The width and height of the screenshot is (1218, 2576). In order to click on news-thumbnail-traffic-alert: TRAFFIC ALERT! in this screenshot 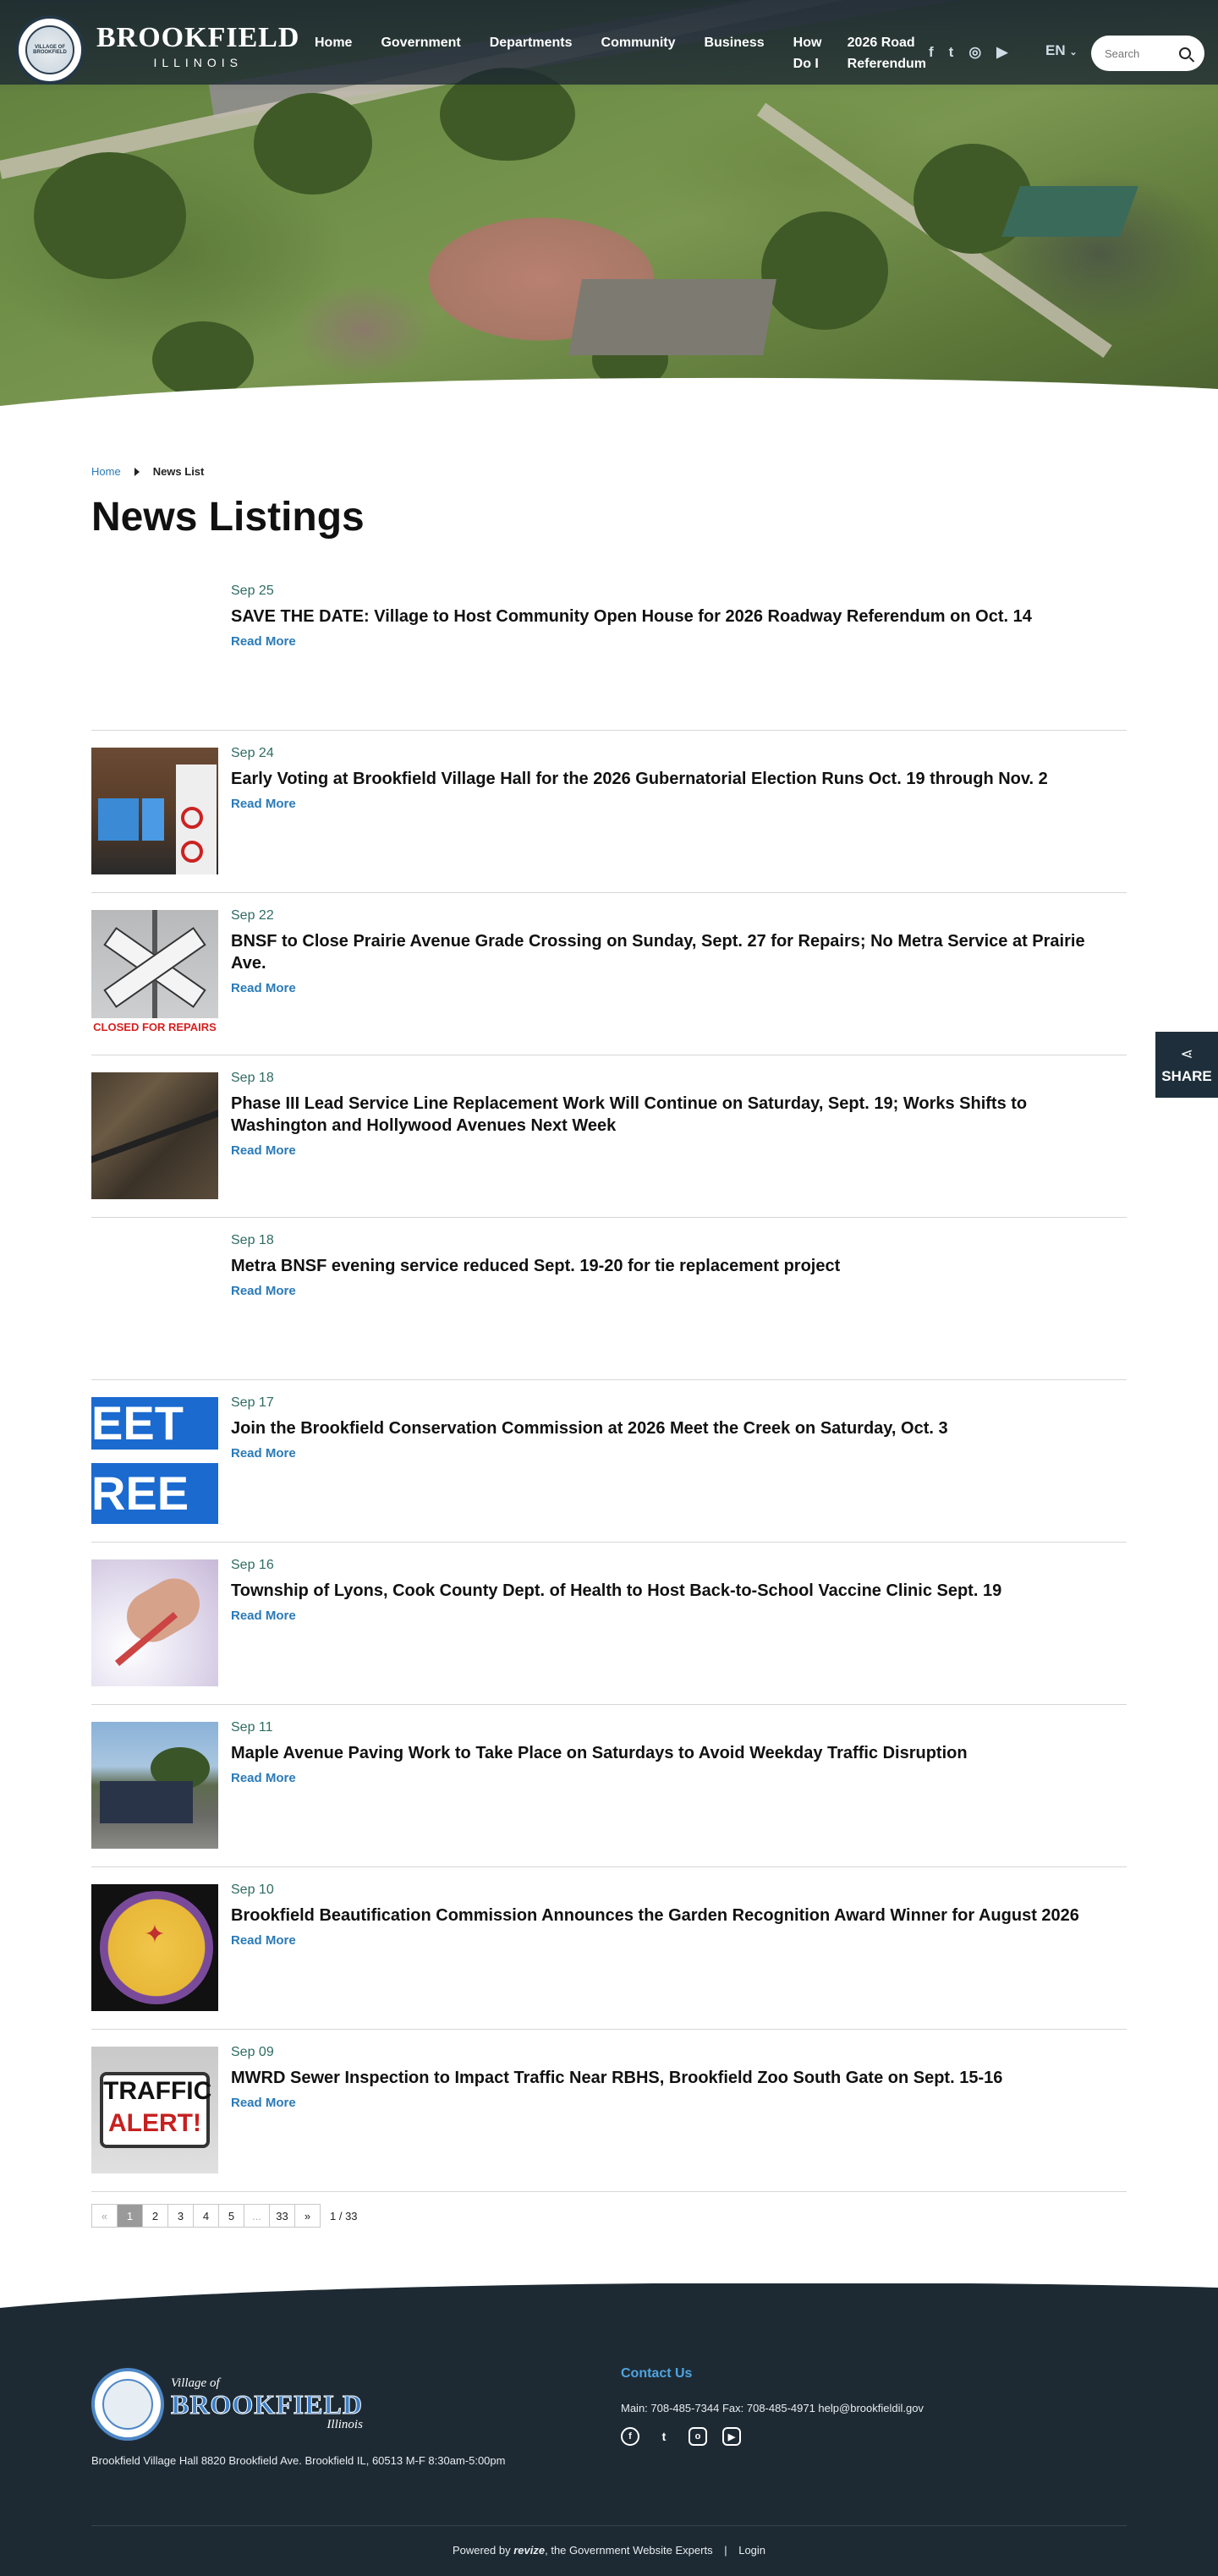, I will do `click(155, 2110)`.